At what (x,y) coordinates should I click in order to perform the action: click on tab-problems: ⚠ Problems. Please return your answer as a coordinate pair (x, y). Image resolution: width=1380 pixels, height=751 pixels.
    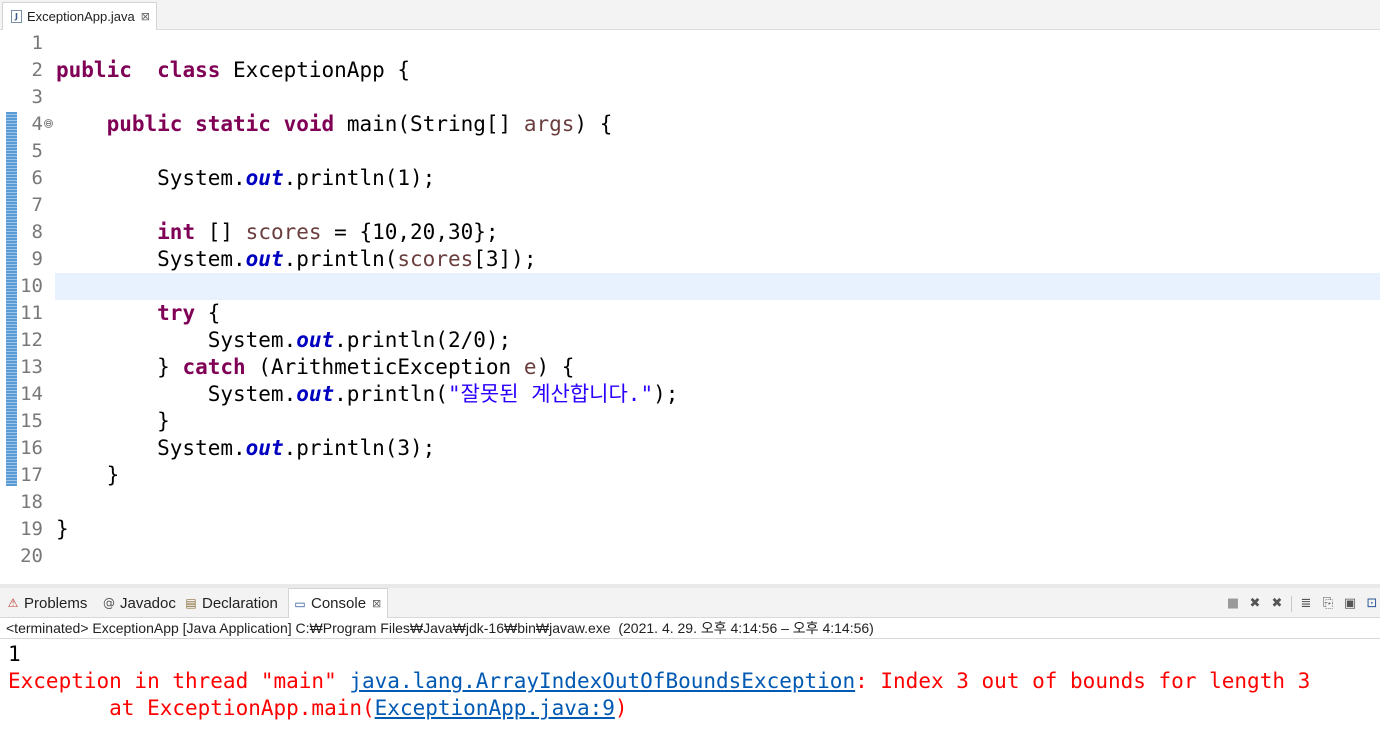
    Looking at the image, I should click on (47, 603).